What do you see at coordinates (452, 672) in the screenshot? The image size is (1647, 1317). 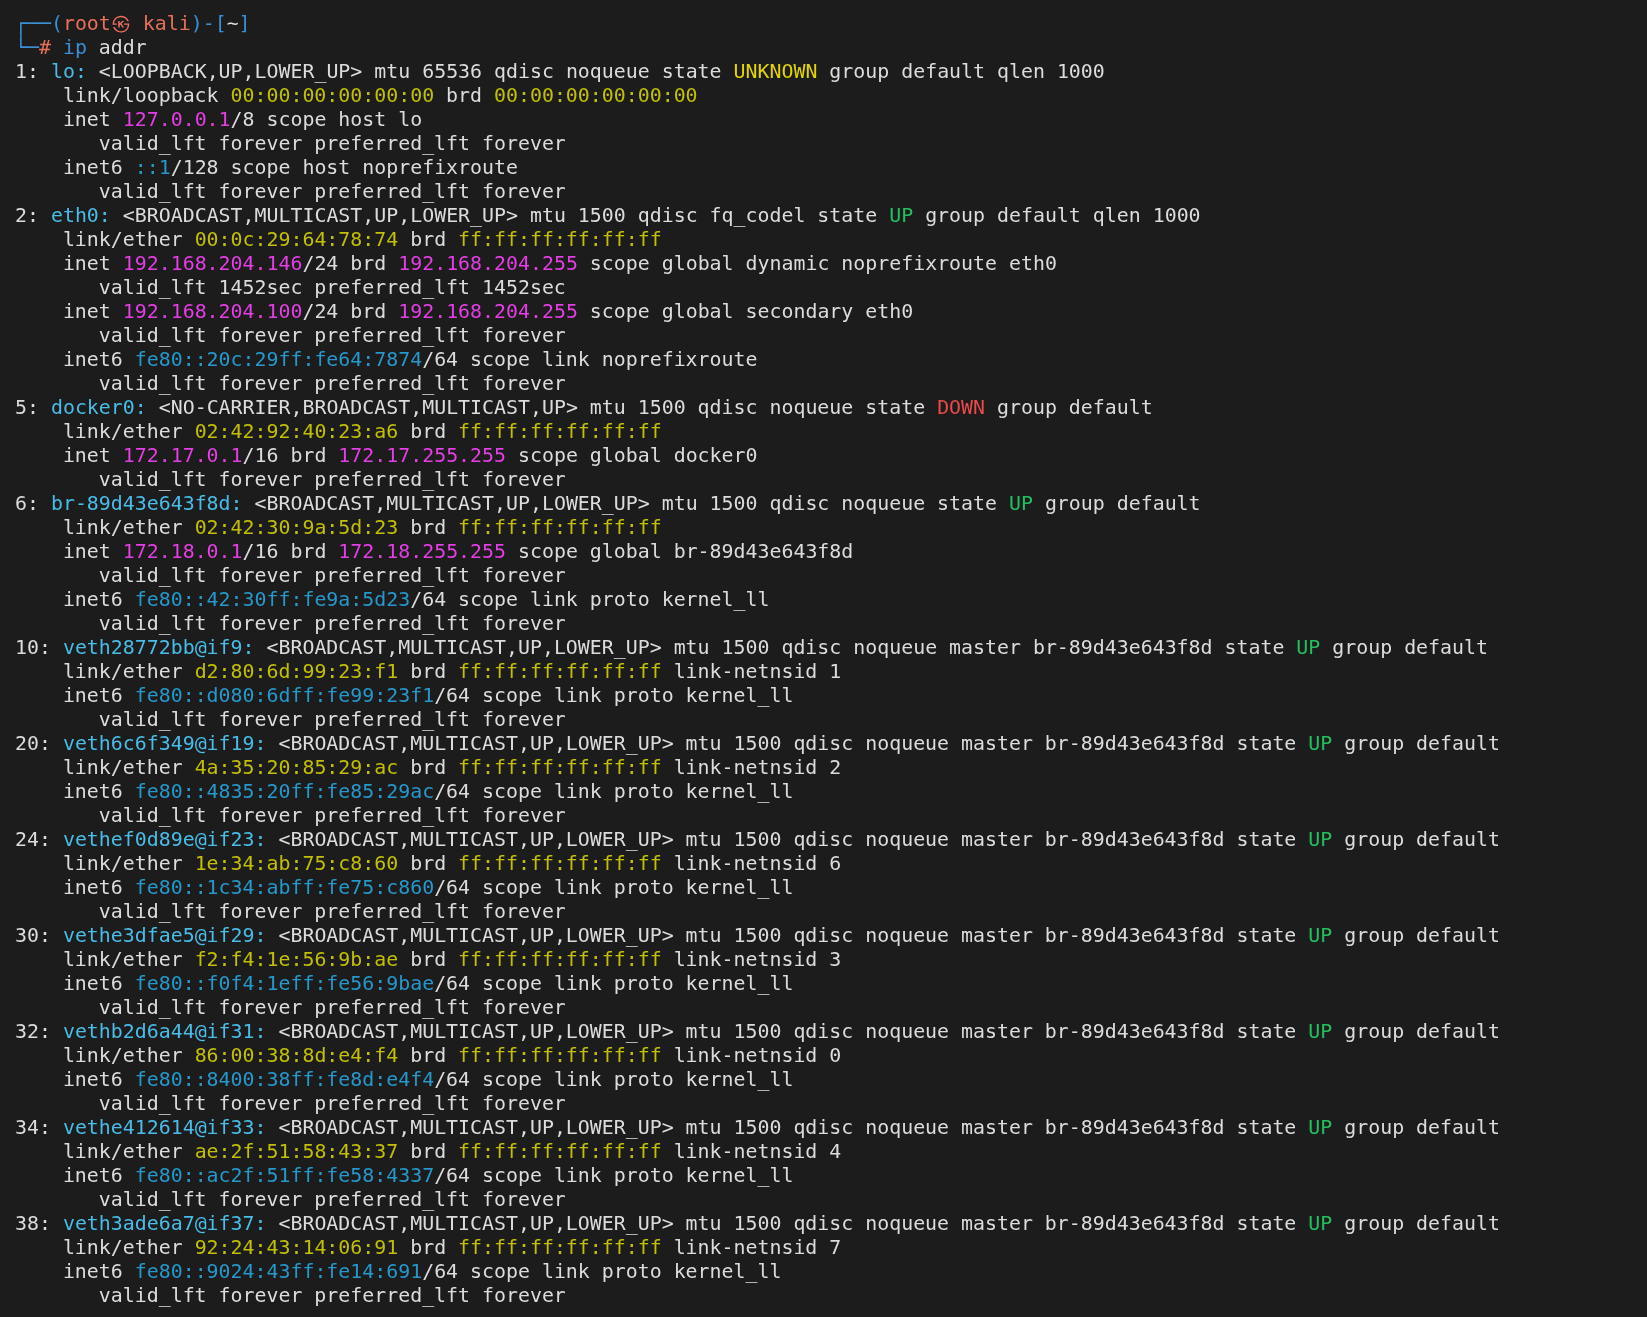 I see `output-line: link/ether d2:80:6d:99:23:f1 brd ff:ff:ff:ff:ff:ff link-netnsid 1` at bounding box center [452, 672].